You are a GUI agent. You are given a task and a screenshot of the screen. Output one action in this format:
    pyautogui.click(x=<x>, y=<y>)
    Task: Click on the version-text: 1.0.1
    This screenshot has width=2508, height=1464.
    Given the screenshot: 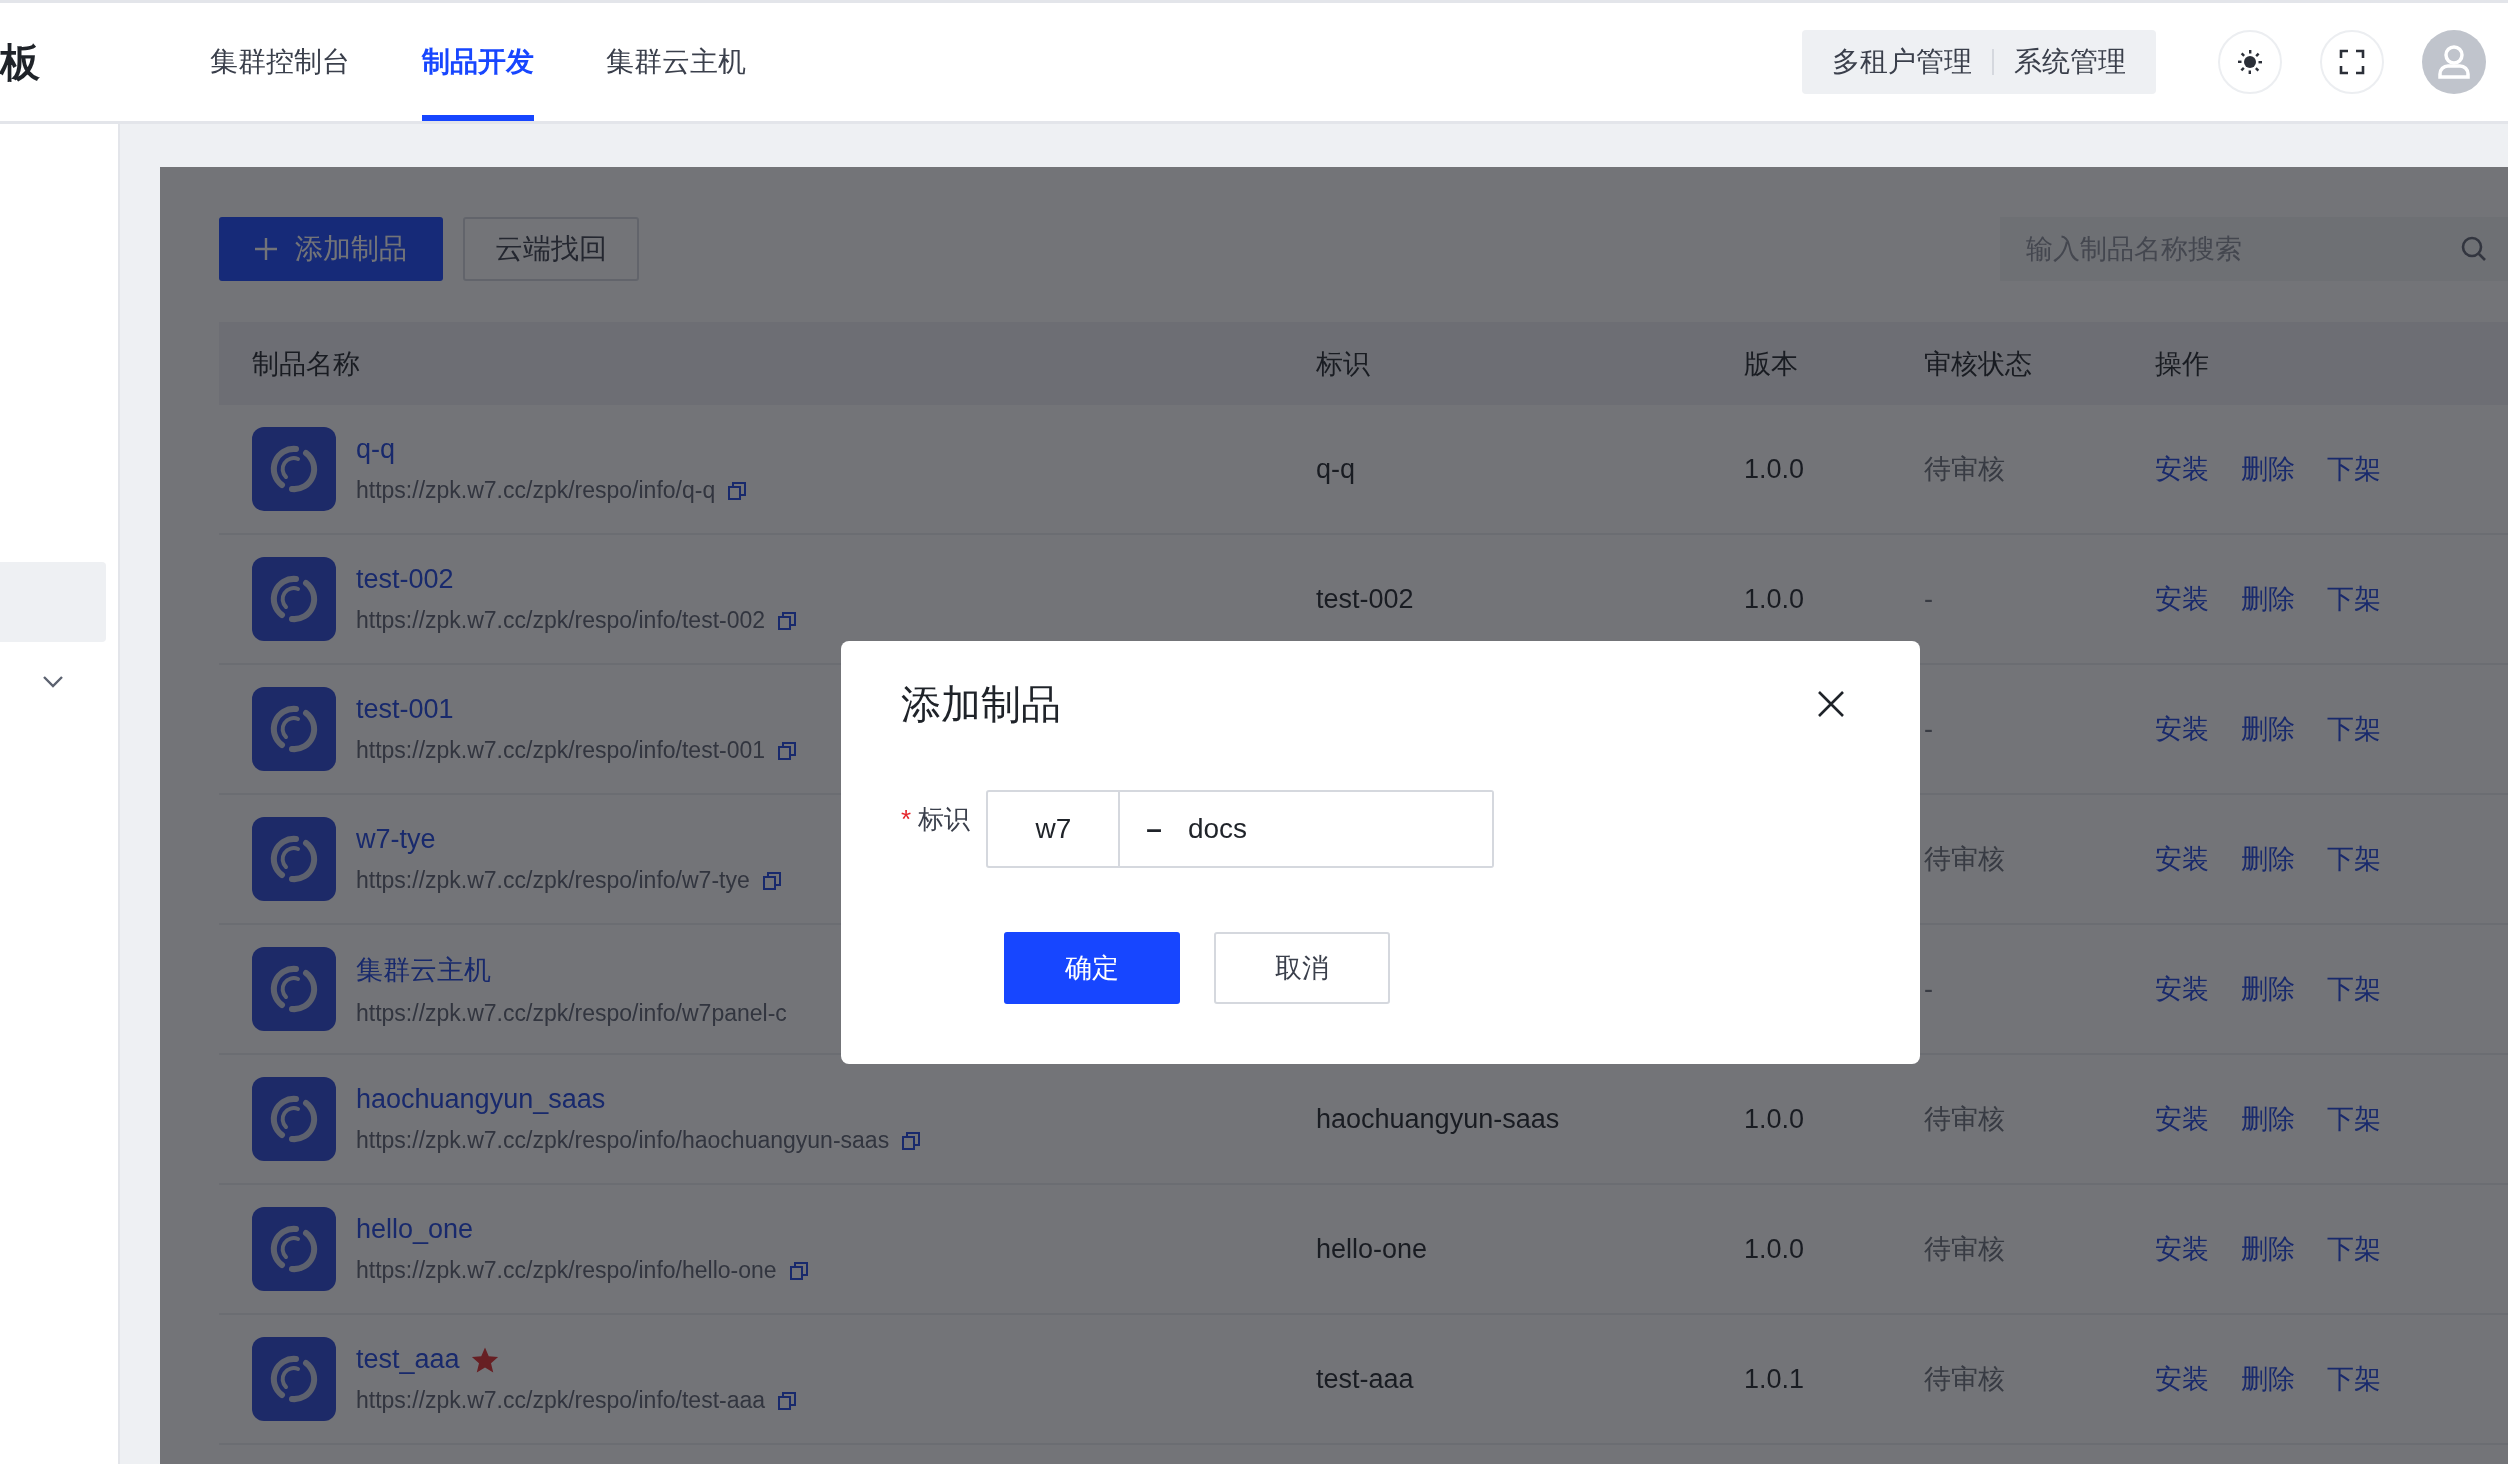 What is the action you would take?
    pyautogui.click(x=1774, y=1378)
    